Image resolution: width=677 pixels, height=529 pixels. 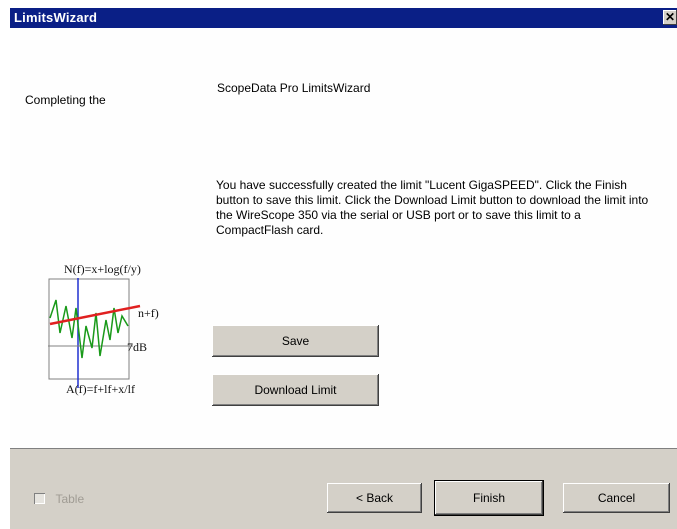 I want to click on finish-button: Finish, so click(x=489, y=498).